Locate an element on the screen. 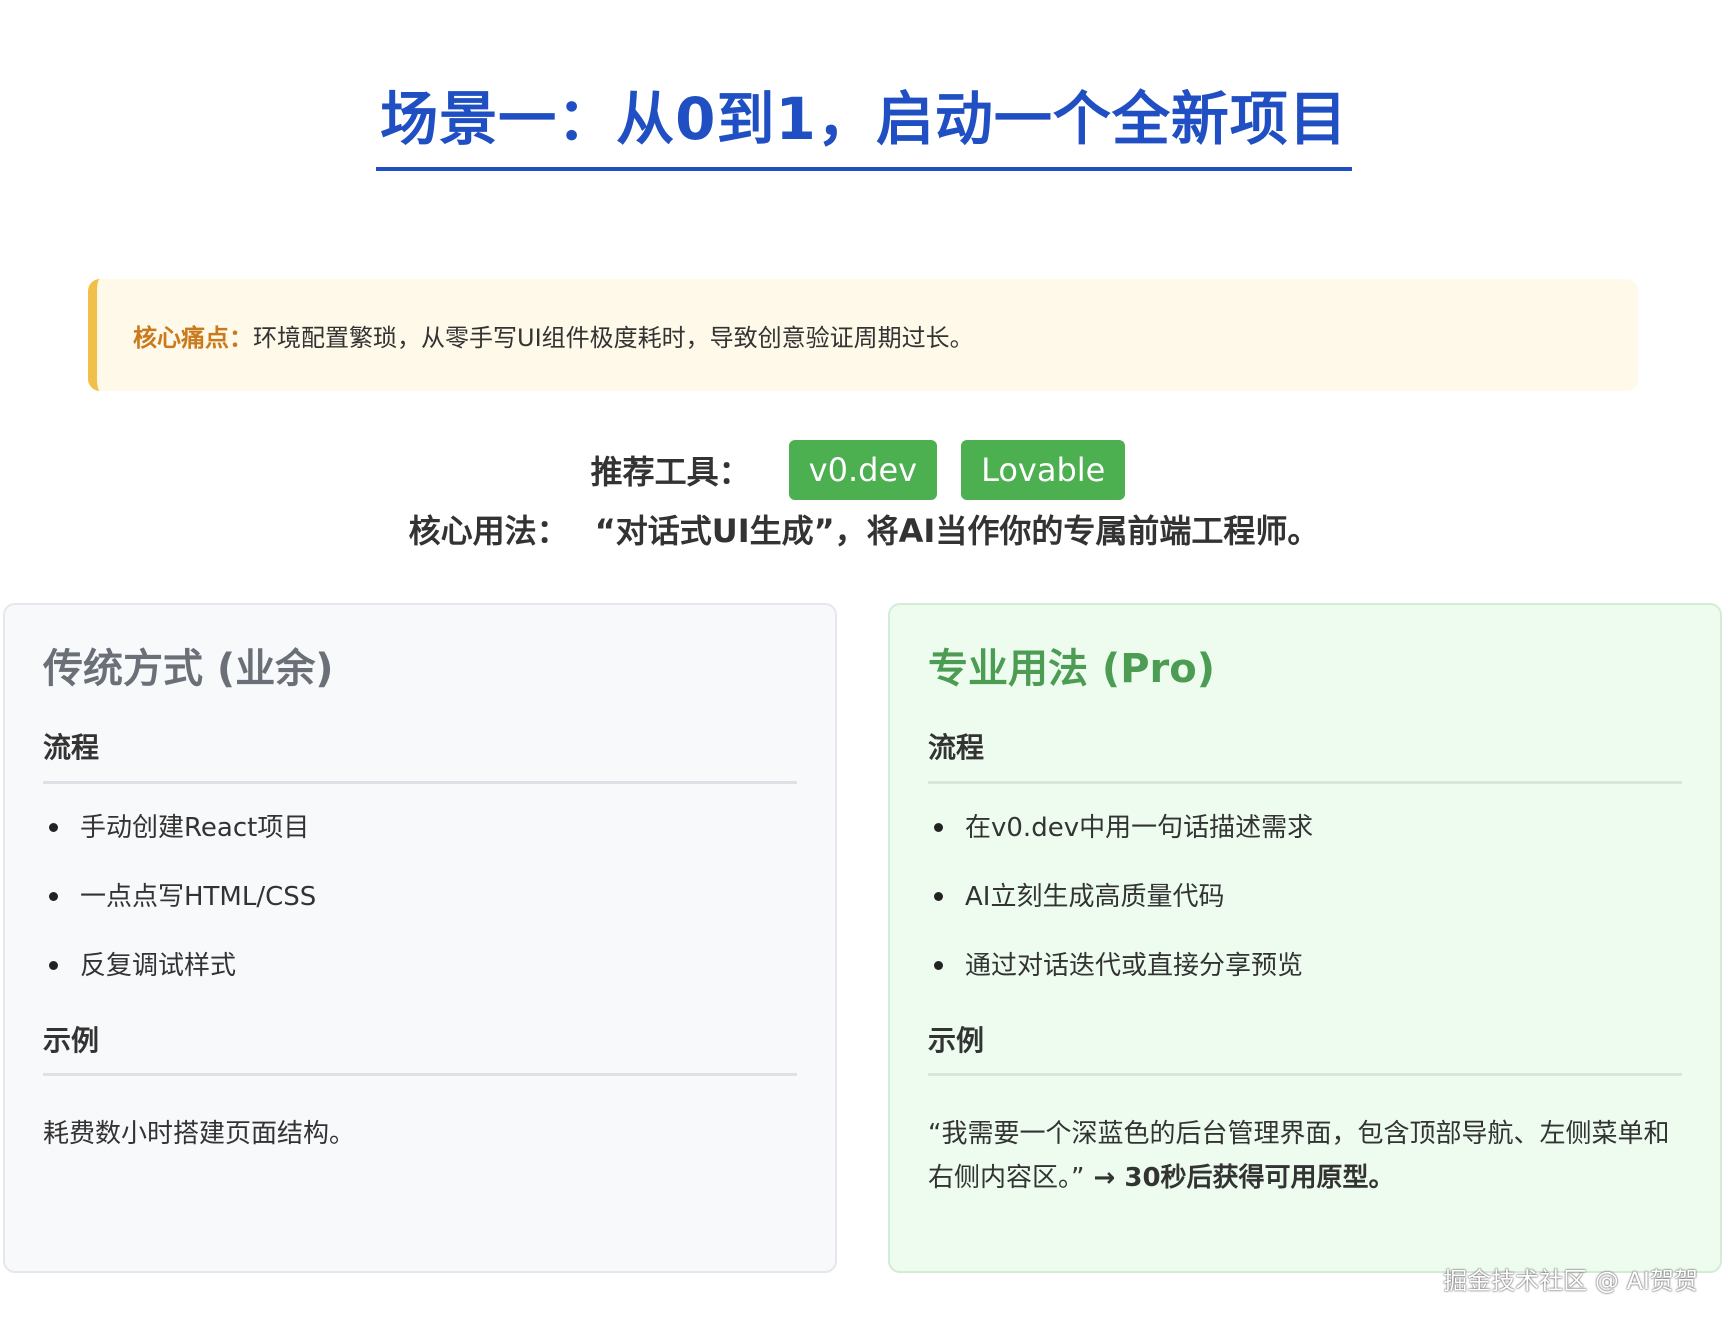 This screenshot has height=1322, width=1728. step-text: 反复调试样式 is located at coordinates (158, 965).